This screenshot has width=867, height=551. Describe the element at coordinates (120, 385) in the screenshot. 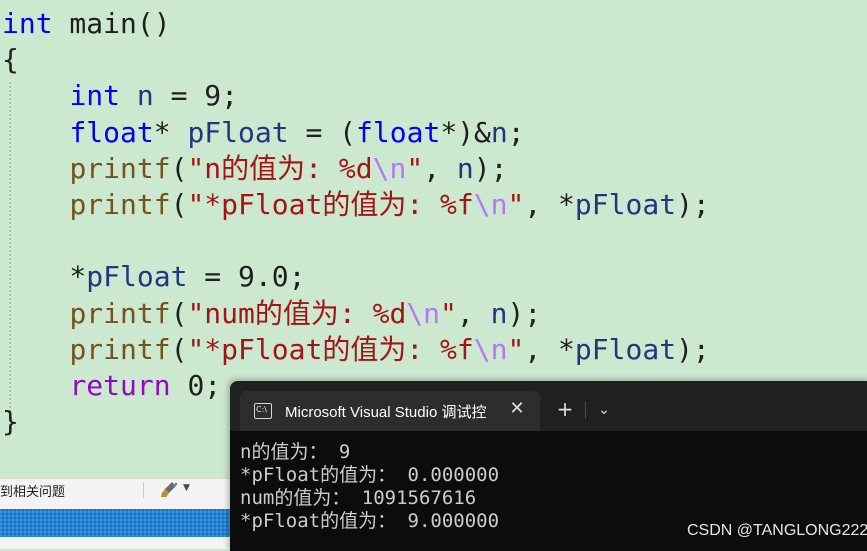

I see `code-token: return` at that location.